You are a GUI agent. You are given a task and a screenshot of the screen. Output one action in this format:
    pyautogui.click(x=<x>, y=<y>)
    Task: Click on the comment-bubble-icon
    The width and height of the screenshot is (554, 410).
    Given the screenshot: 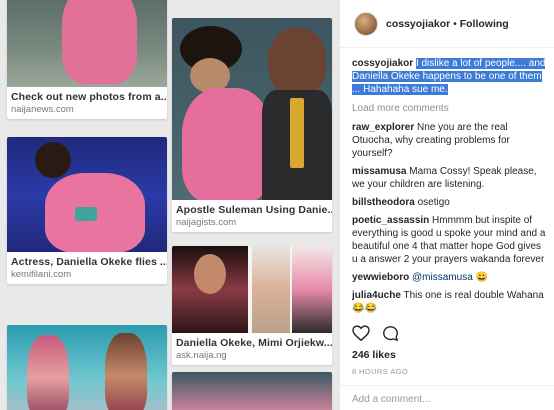 What is the action you would take?
    pyautogui.click(x=390, y=336)
    